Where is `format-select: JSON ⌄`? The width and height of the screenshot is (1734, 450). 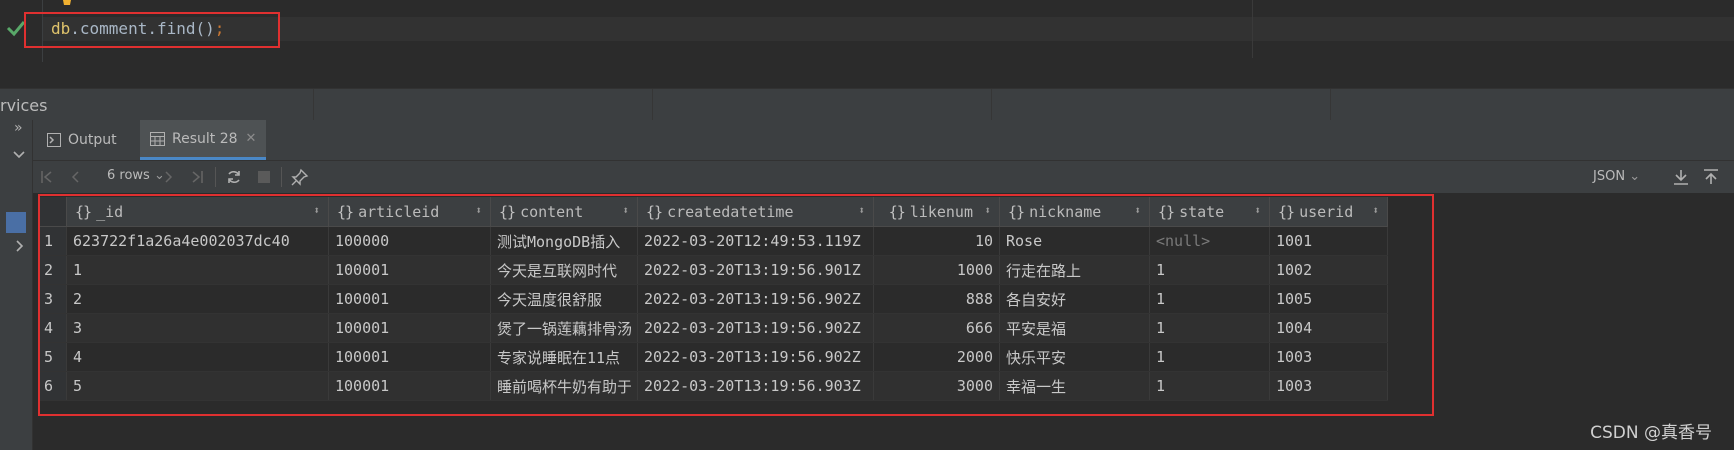 format-select: JSON ⌄ is located at coordinates (1616, 176).